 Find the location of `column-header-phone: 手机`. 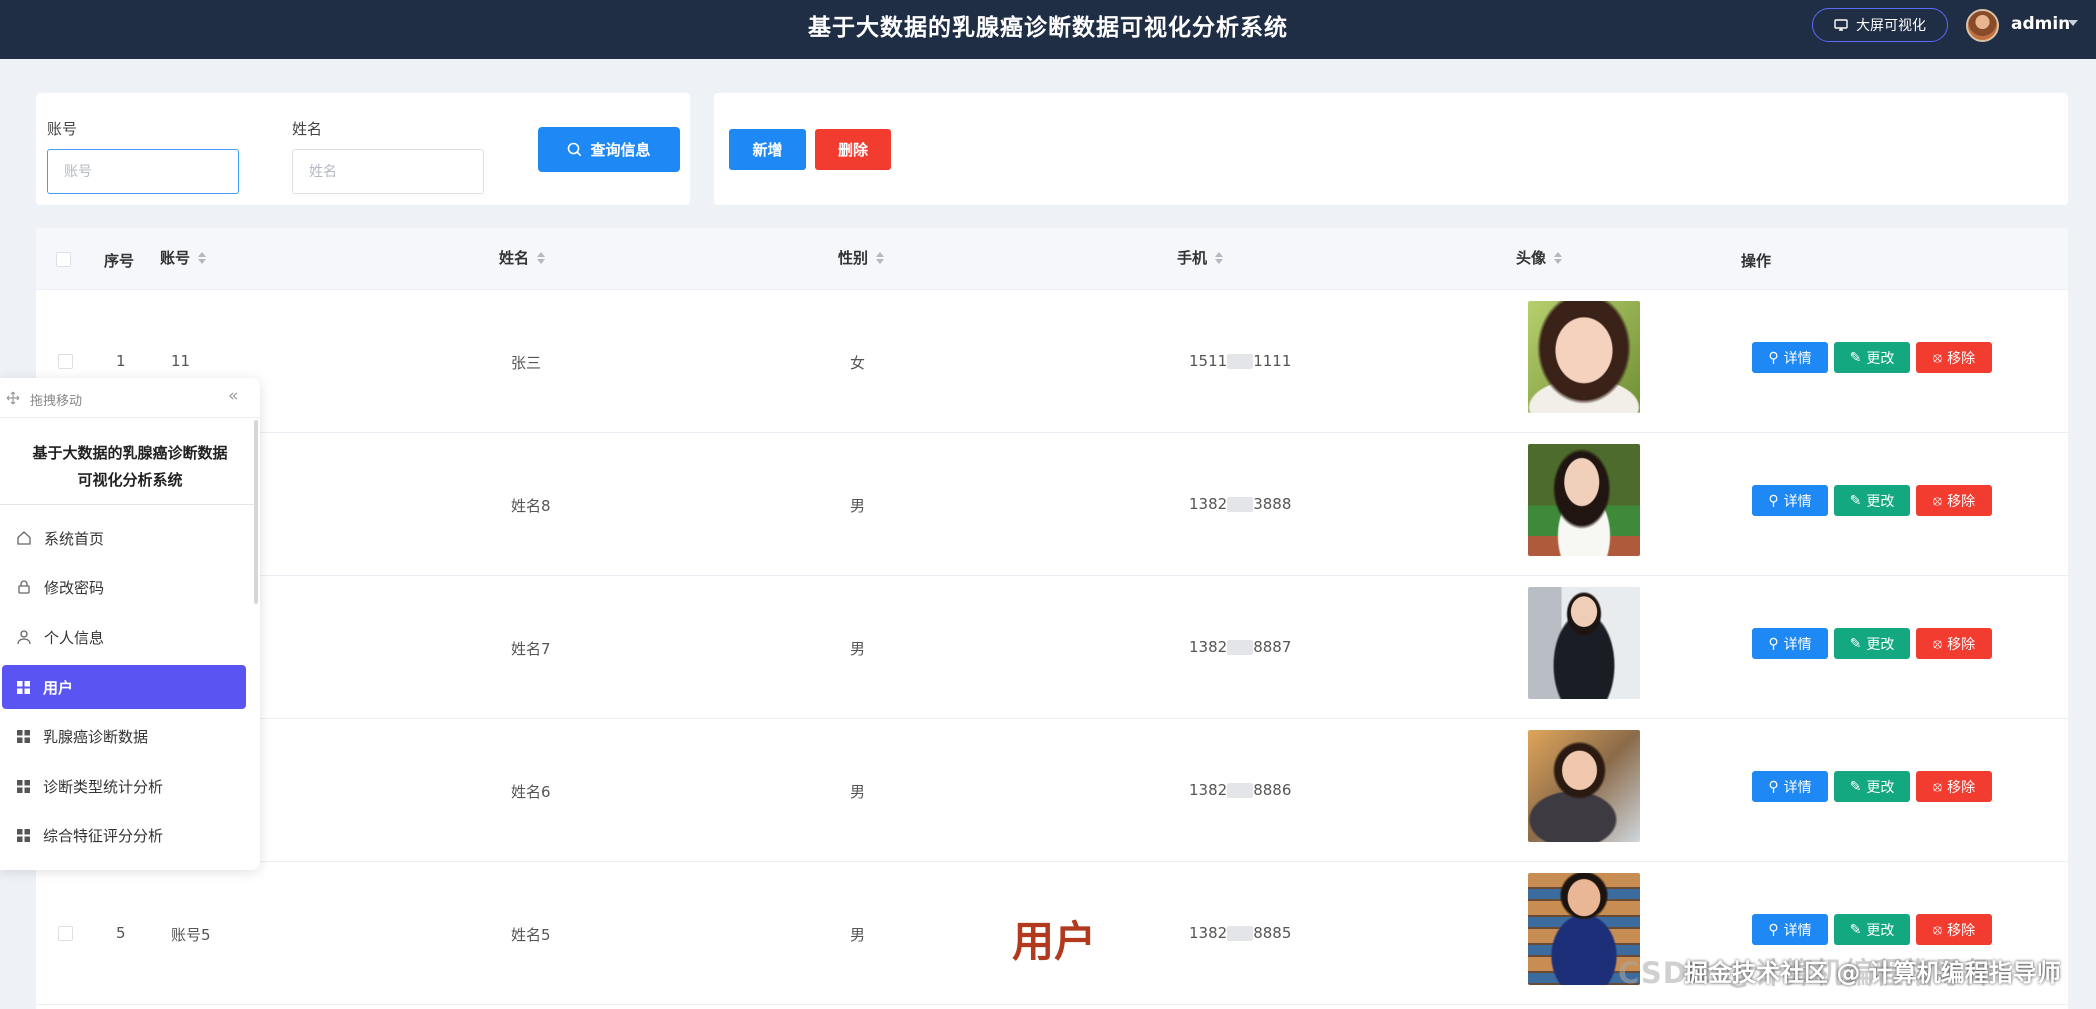

column-header-phone: 手机 is located at coordinates (1200, 257).